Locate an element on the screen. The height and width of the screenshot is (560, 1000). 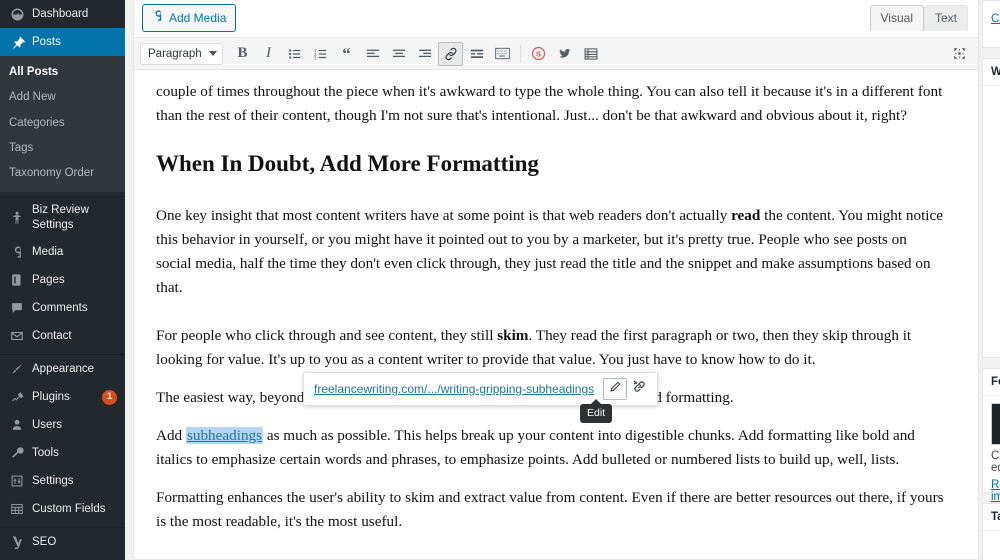
format-select: Paragraph is located at coordinates (181, 53).